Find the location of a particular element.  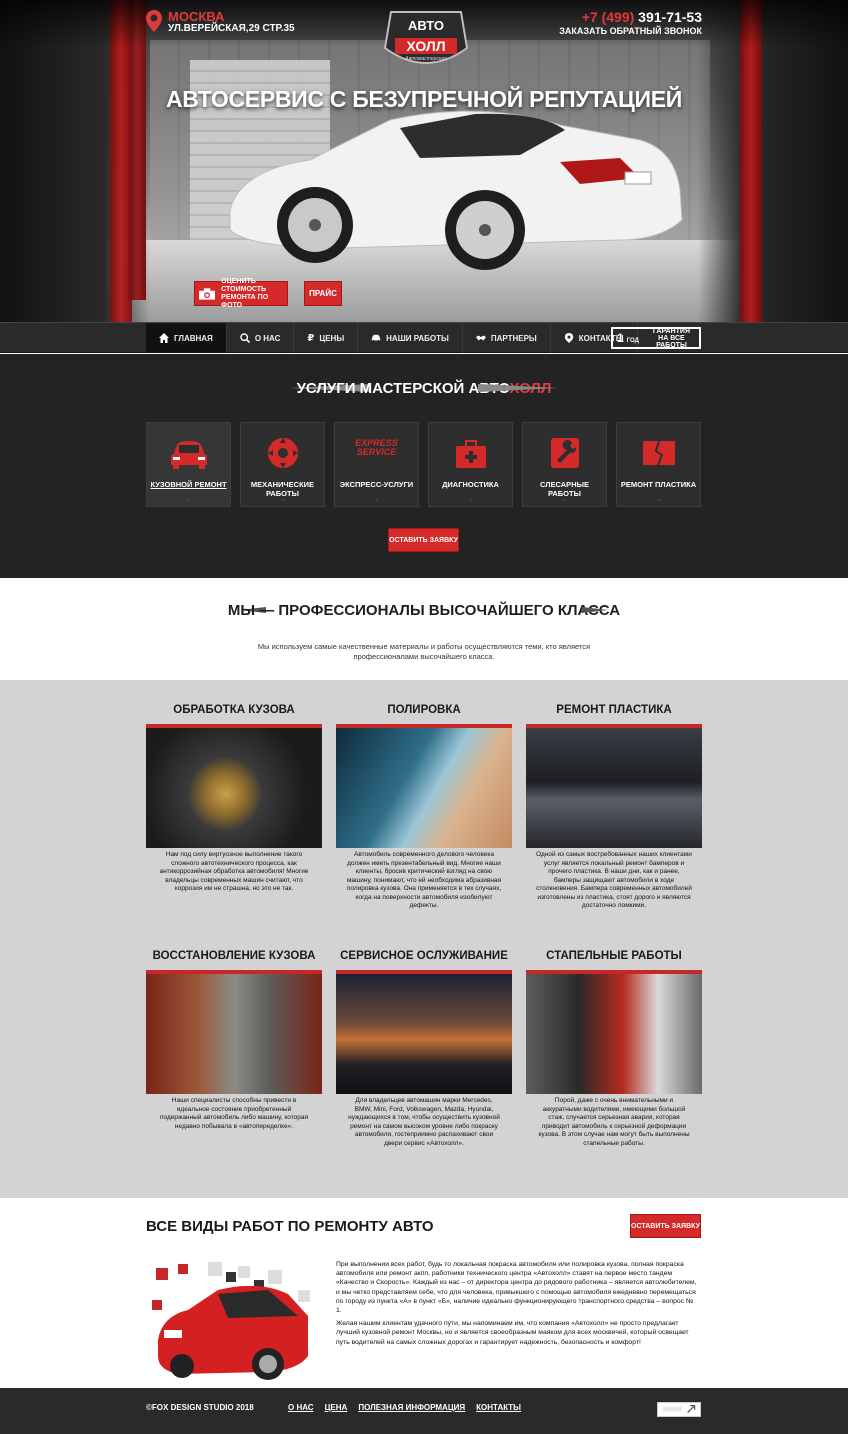

estimate-line-1: ОЦЕНИТЬ СТОИМОСТЬ is located at coordinates (244, 285).